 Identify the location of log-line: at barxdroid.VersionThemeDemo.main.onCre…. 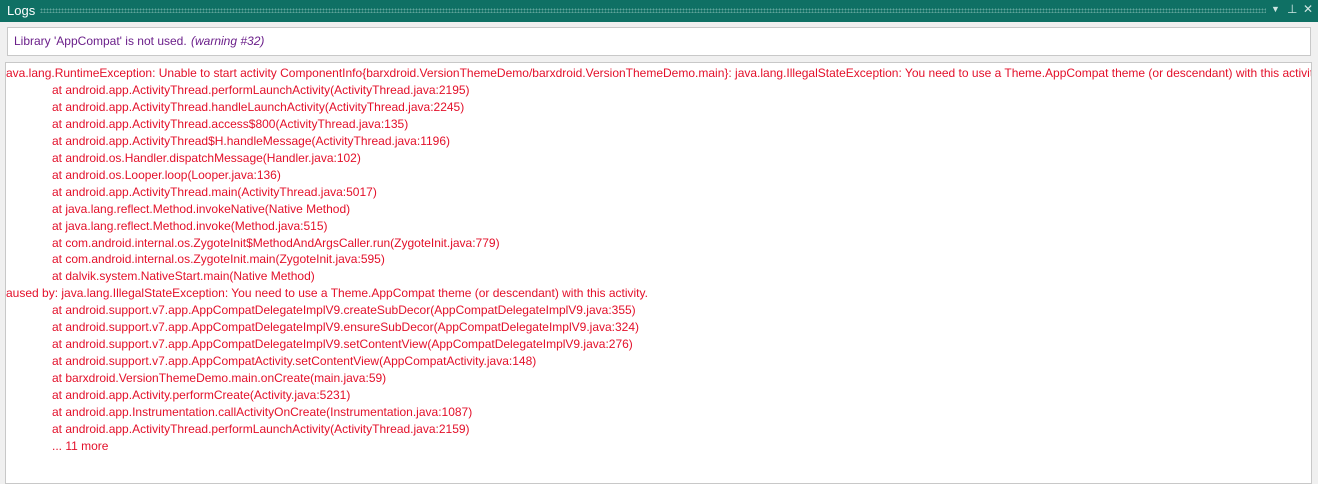
(219, 378).